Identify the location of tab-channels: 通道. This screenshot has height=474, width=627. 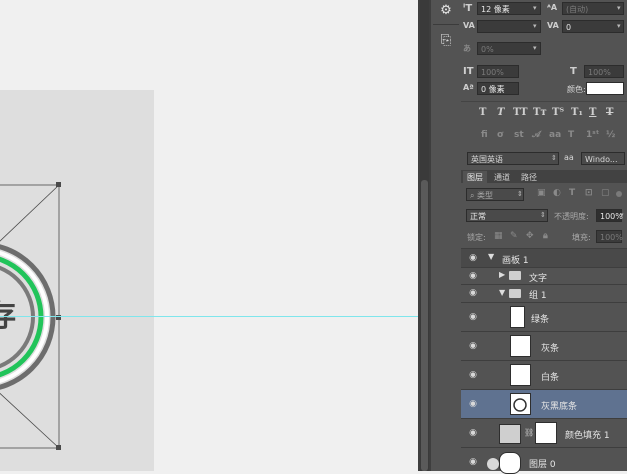
(502, 177).